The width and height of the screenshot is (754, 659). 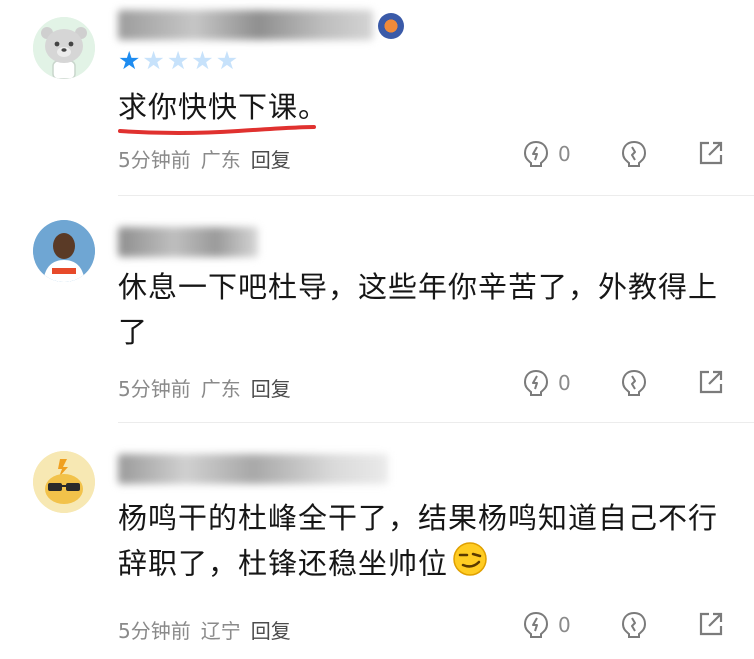 I want to click on bear-avatar-icon, so click(x=64, y=48).